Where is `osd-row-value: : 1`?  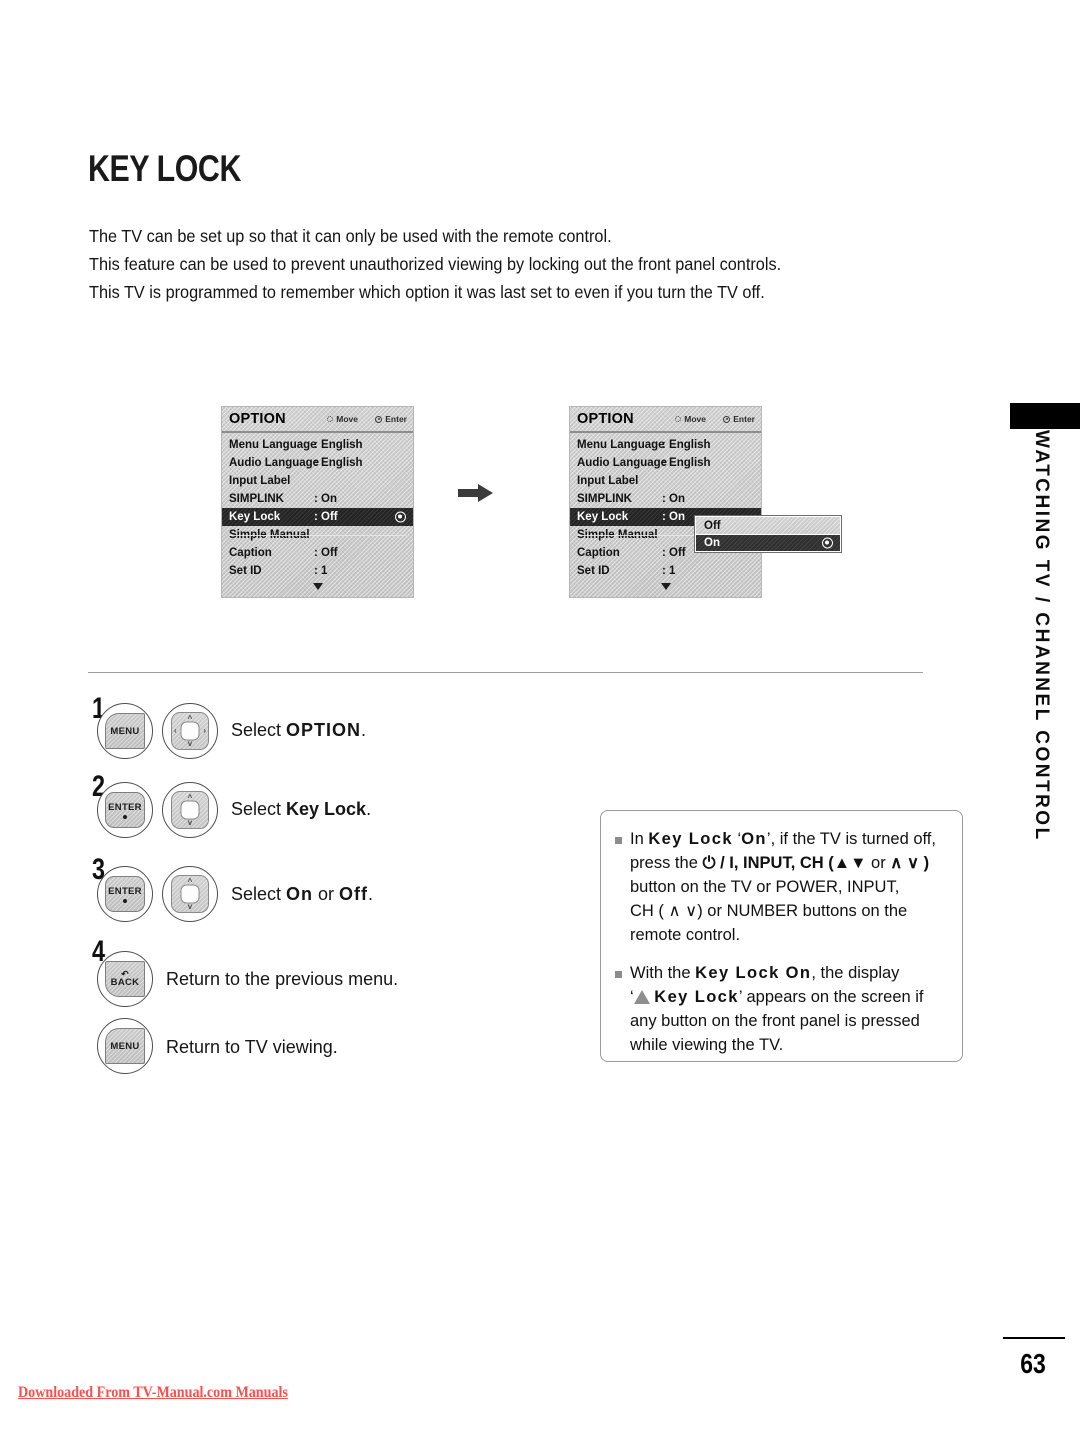 osd-row-value: : 1 is located at coordinates (321, 571).